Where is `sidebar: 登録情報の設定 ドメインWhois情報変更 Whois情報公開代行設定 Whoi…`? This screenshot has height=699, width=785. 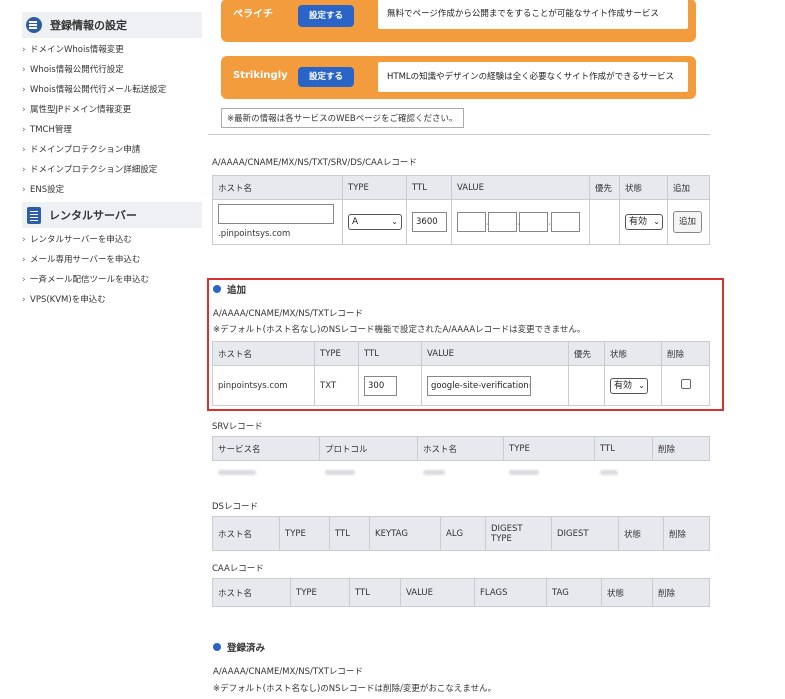 sidebar: 登録情報の設定 ドメインWhois情報変更 Whois情報公開代行設定 Whoi… is located at coordinates (112, 161).